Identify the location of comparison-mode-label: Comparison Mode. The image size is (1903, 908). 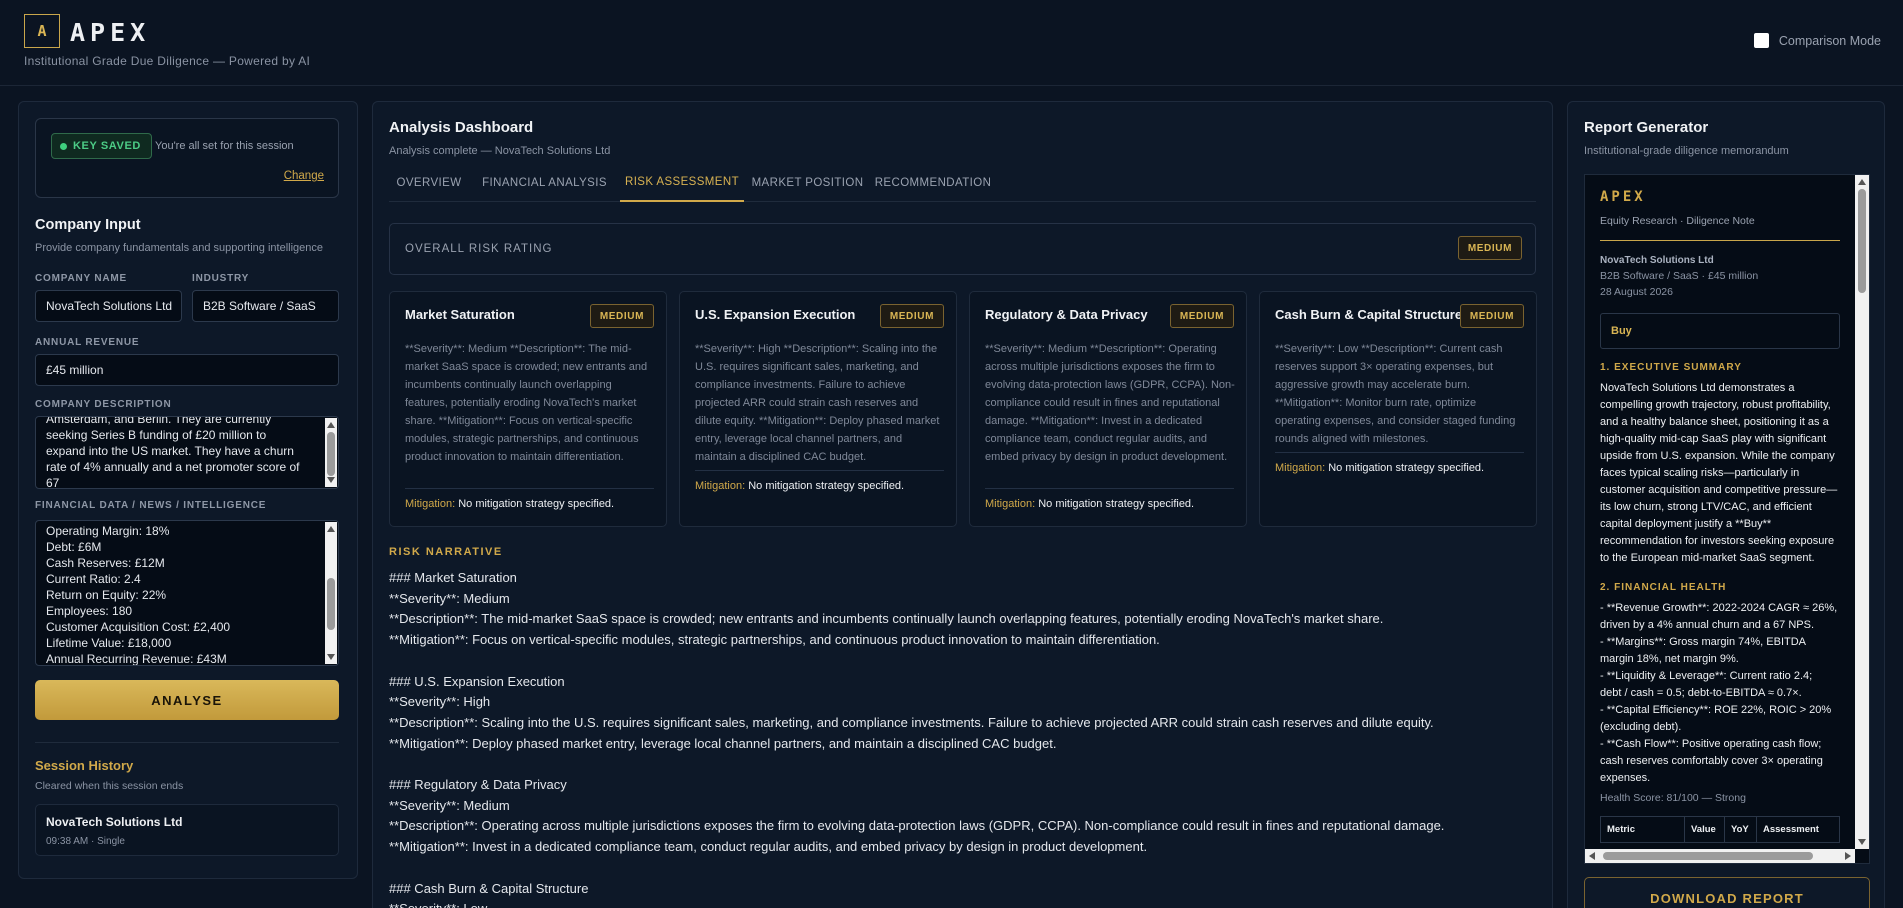
(1829, 40).